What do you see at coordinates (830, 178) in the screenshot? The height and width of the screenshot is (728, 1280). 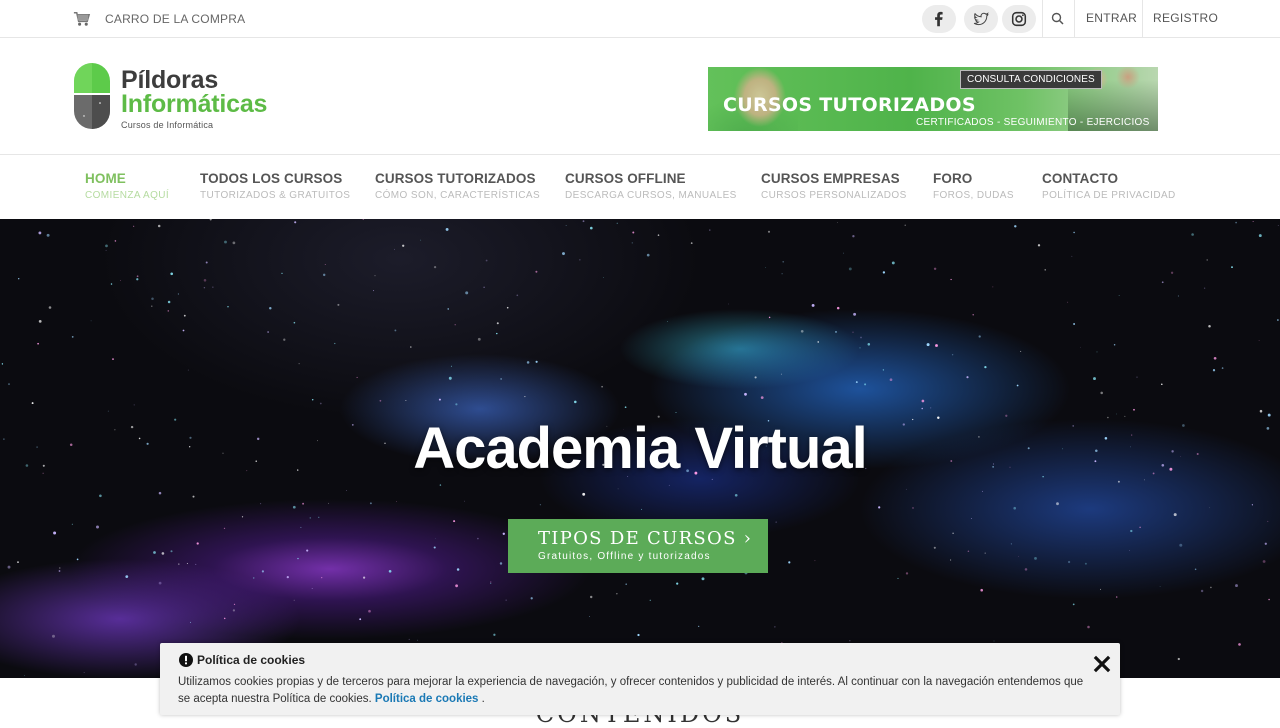 I see `nav-item-title: CURSOS EMPRESAS` at bounding box center [830, 178].